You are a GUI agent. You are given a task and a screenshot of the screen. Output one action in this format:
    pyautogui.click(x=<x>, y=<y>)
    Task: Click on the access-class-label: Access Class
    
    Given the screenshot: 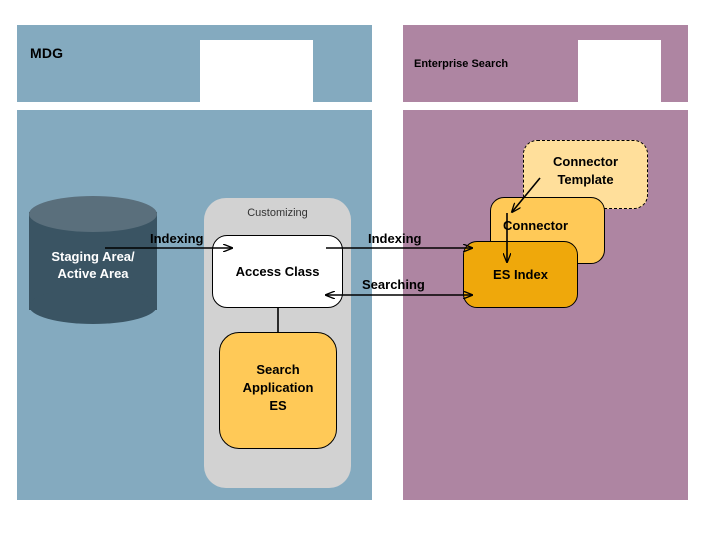 What is the action you would take?
    pyautogui.click(x=277, y=271)
    